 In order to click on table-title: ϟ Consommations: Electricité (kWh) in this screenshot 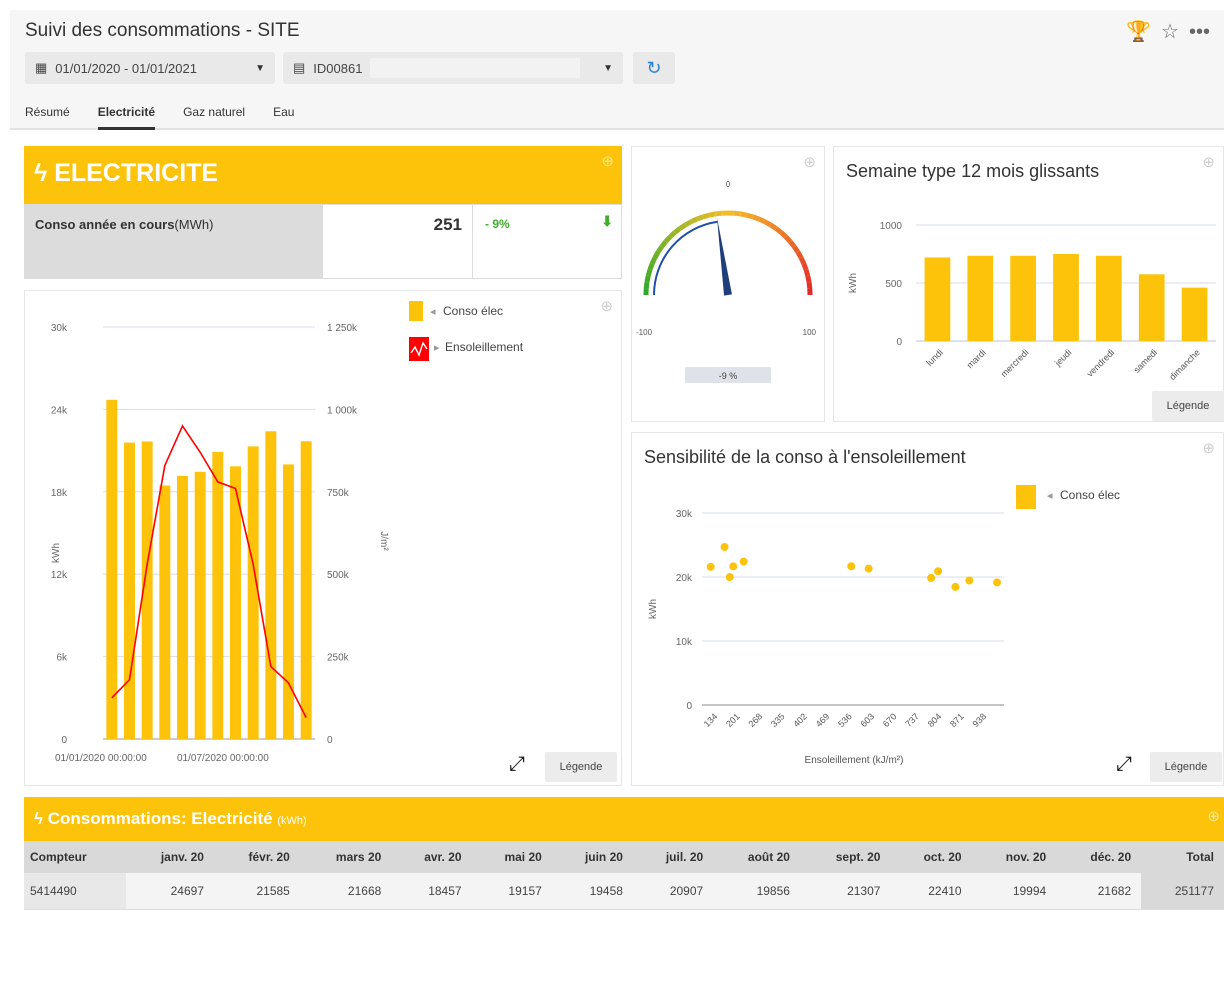, I will do `click(170, 818)`.